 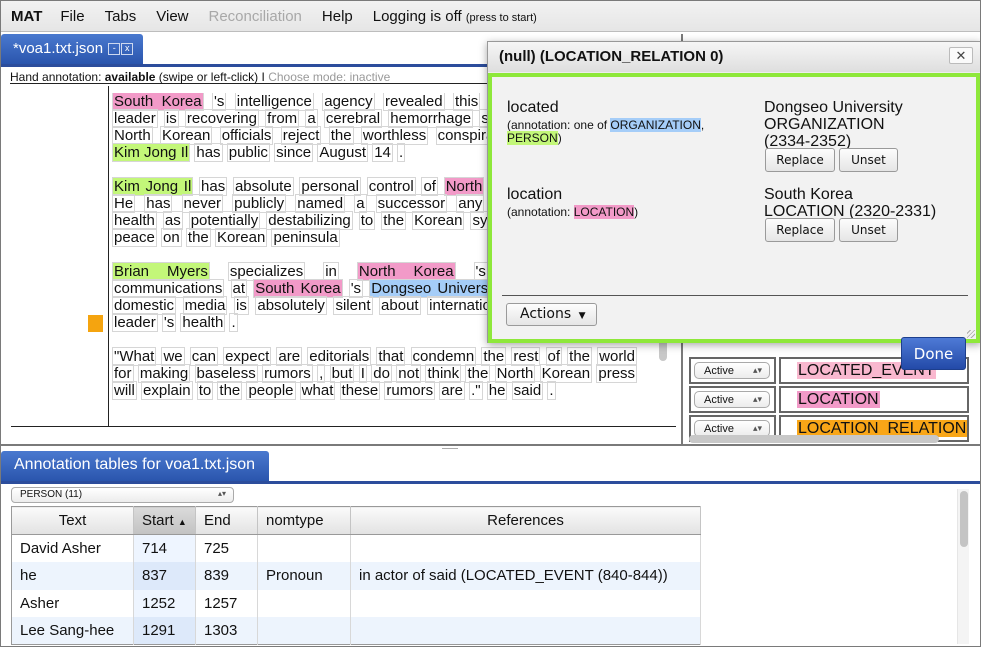 What do you see at coordinates (164, 631) in the screenshot?
I see `cell-start: 1291` at bounding box center [164, 631].